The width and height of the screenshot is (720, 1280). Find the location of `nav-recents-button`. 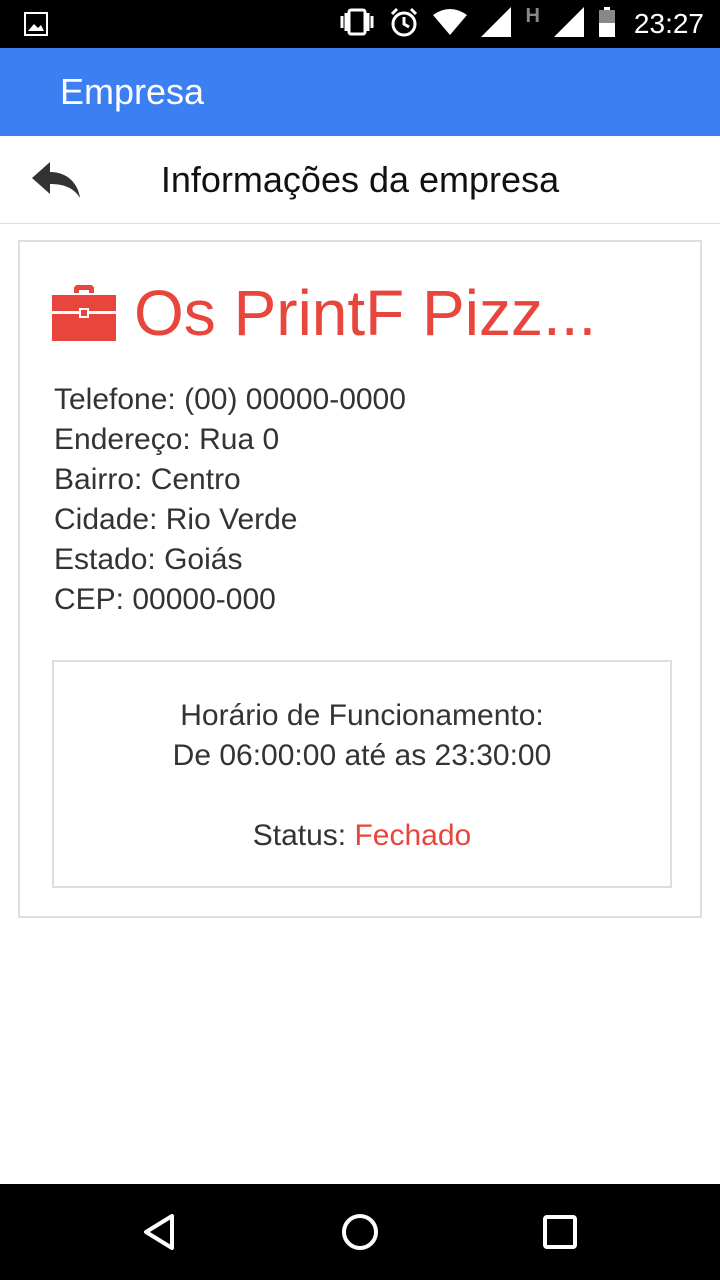

nav-recents-button is located at coordinates (560, 1232).